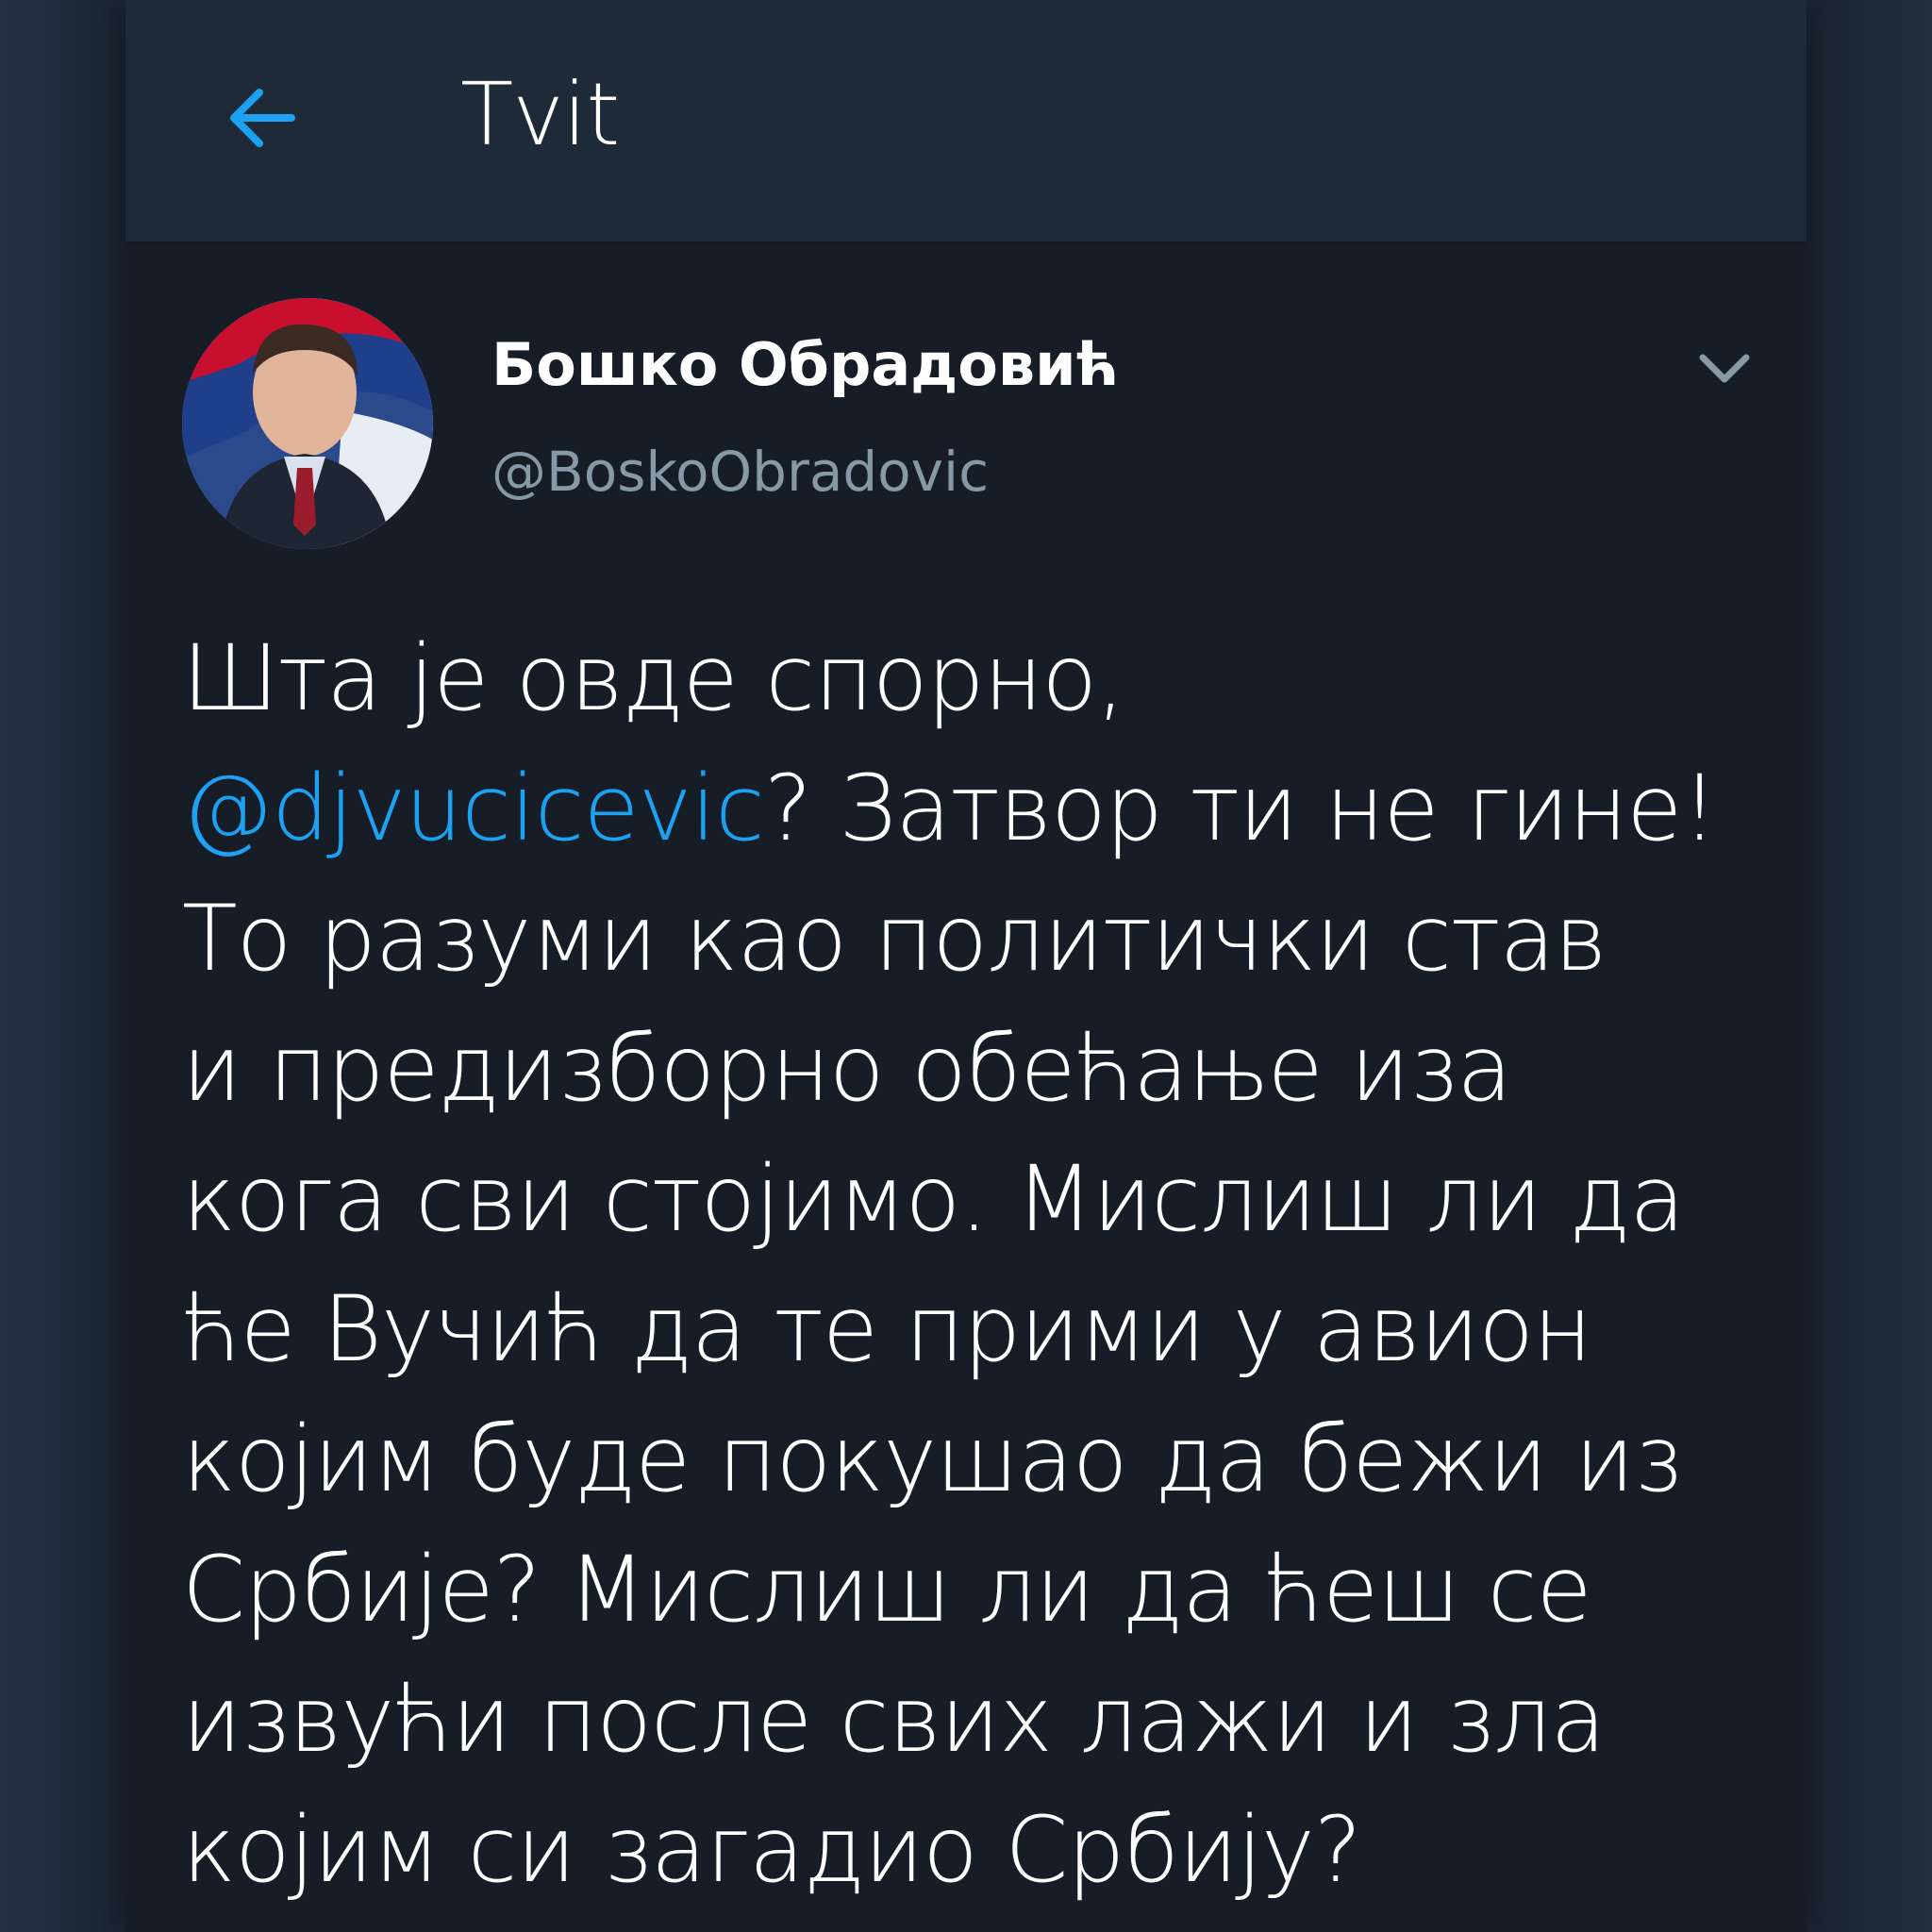  I want to click on mention-link: @djvucicevic, so click(473, 808).